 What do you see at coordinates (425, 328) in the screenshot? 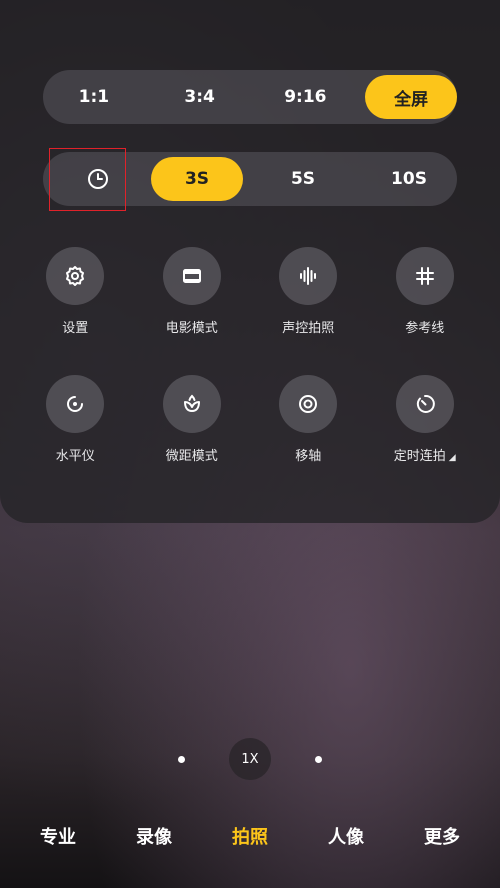
I see `grid-lines-label: 参考线` at bounding box center [425, 328].